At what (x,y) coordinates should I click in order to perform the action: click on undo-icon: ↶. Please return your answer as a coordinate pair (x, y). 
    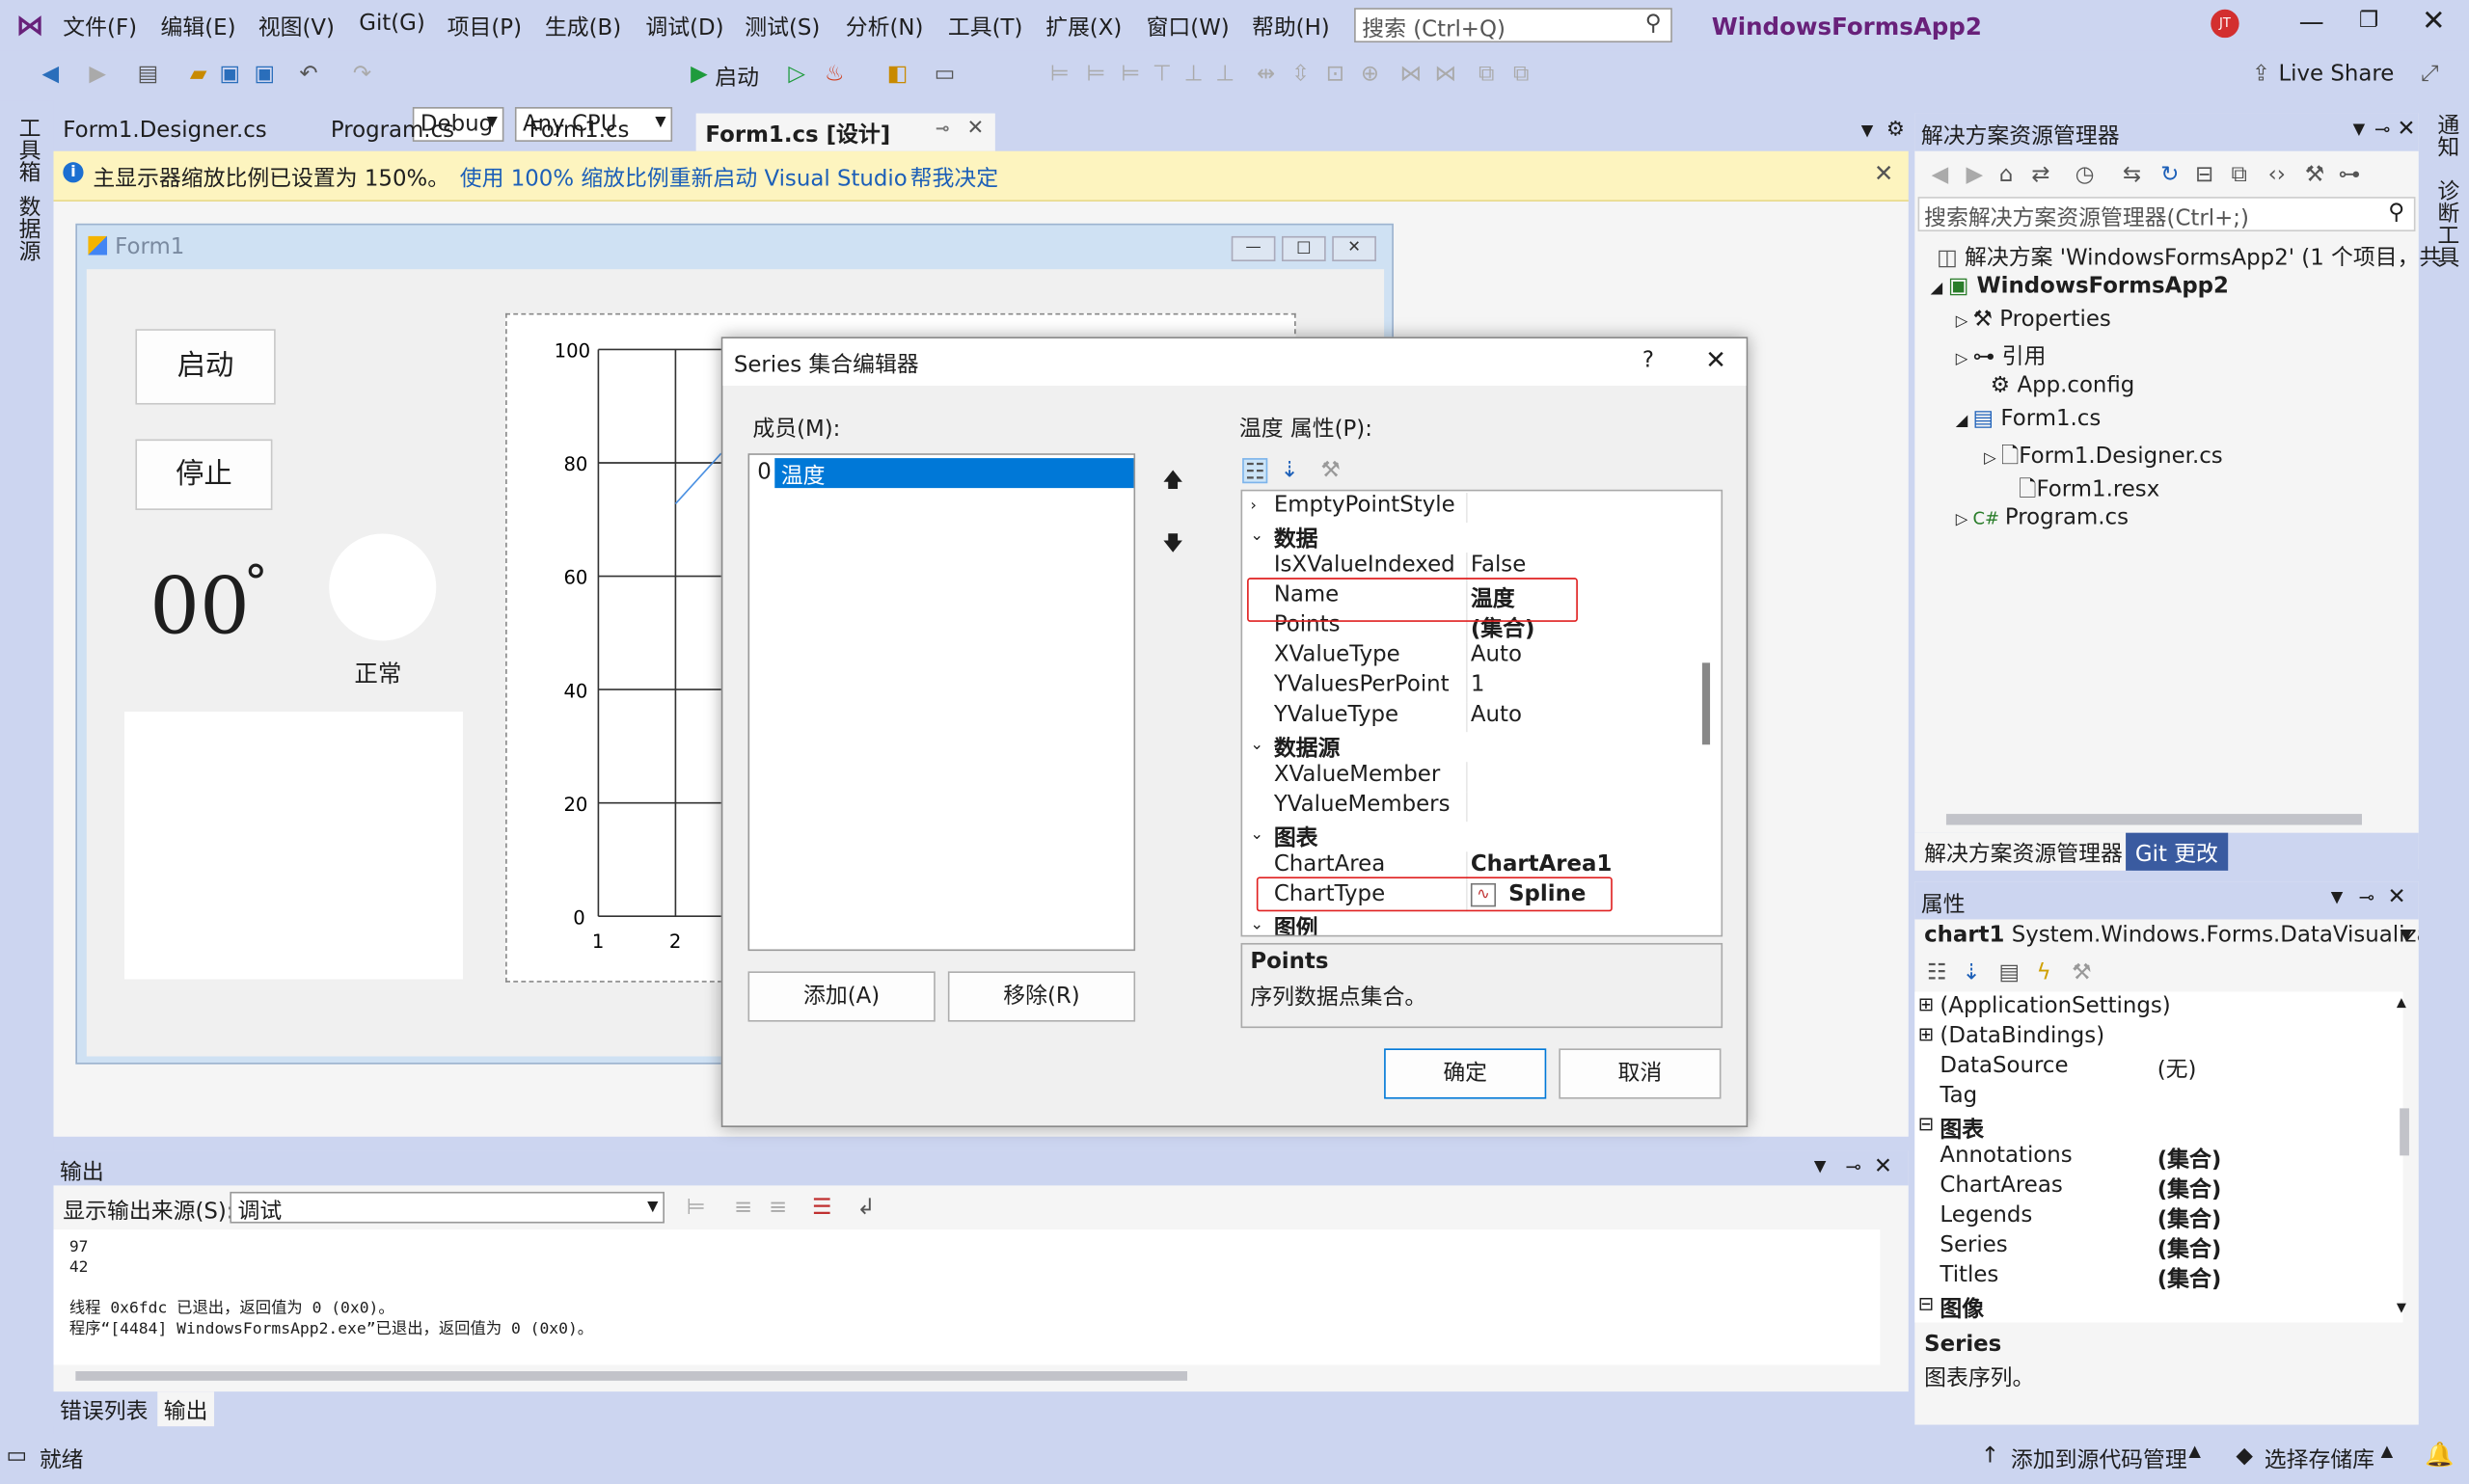
    Looking at the image, I should click on (308, 74).